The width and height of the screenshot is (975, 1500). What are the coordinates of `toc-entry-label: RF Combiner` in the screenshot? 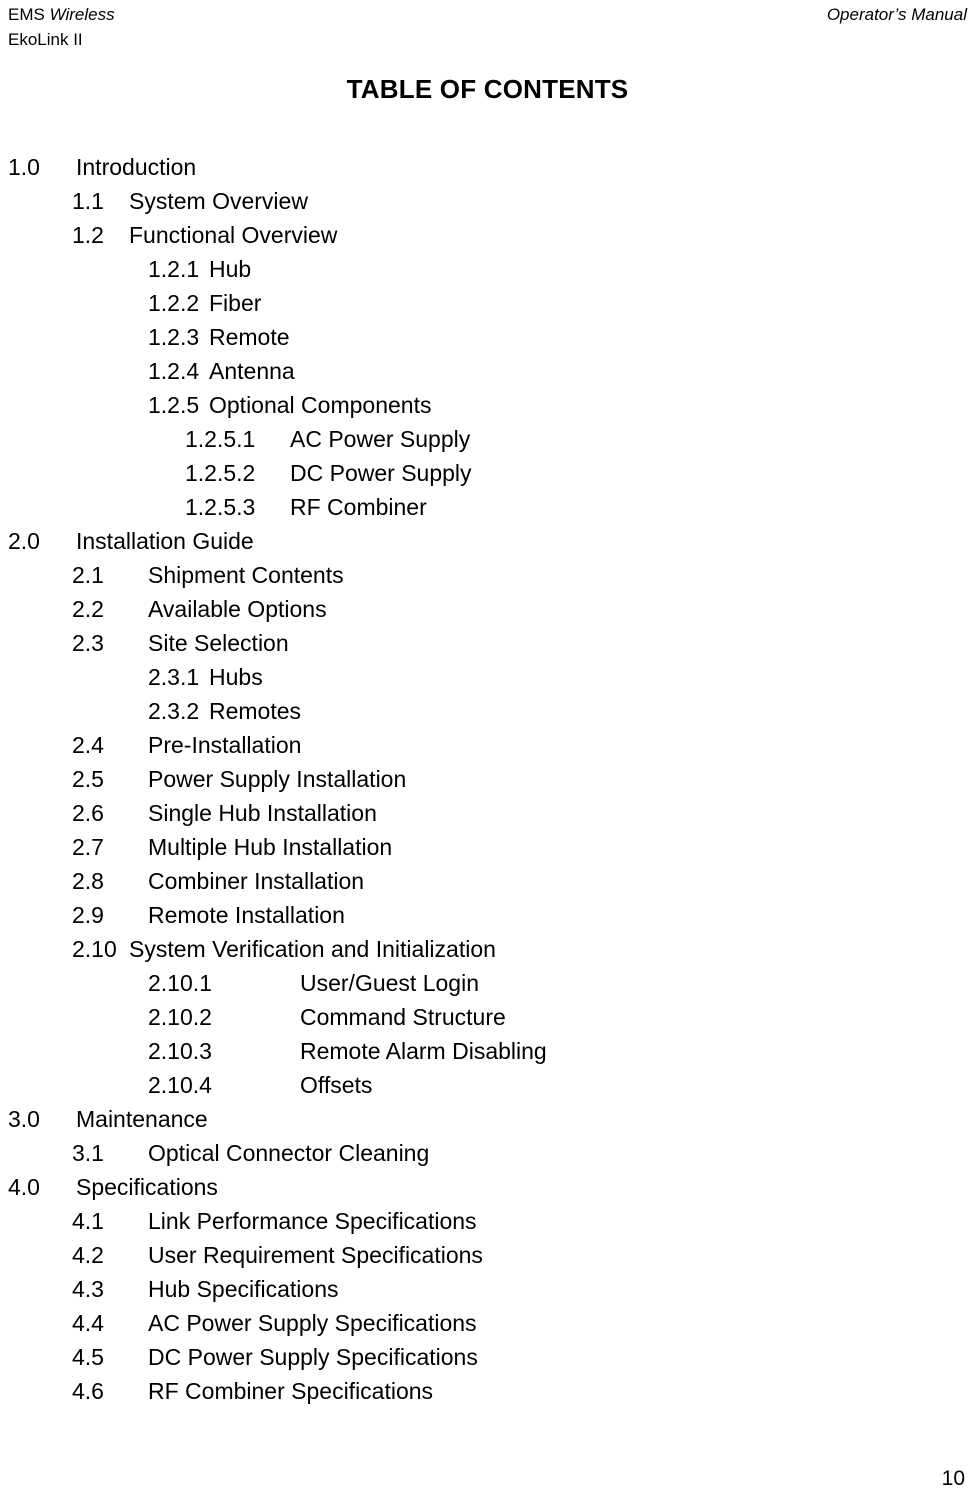 It's located at (358, 507).